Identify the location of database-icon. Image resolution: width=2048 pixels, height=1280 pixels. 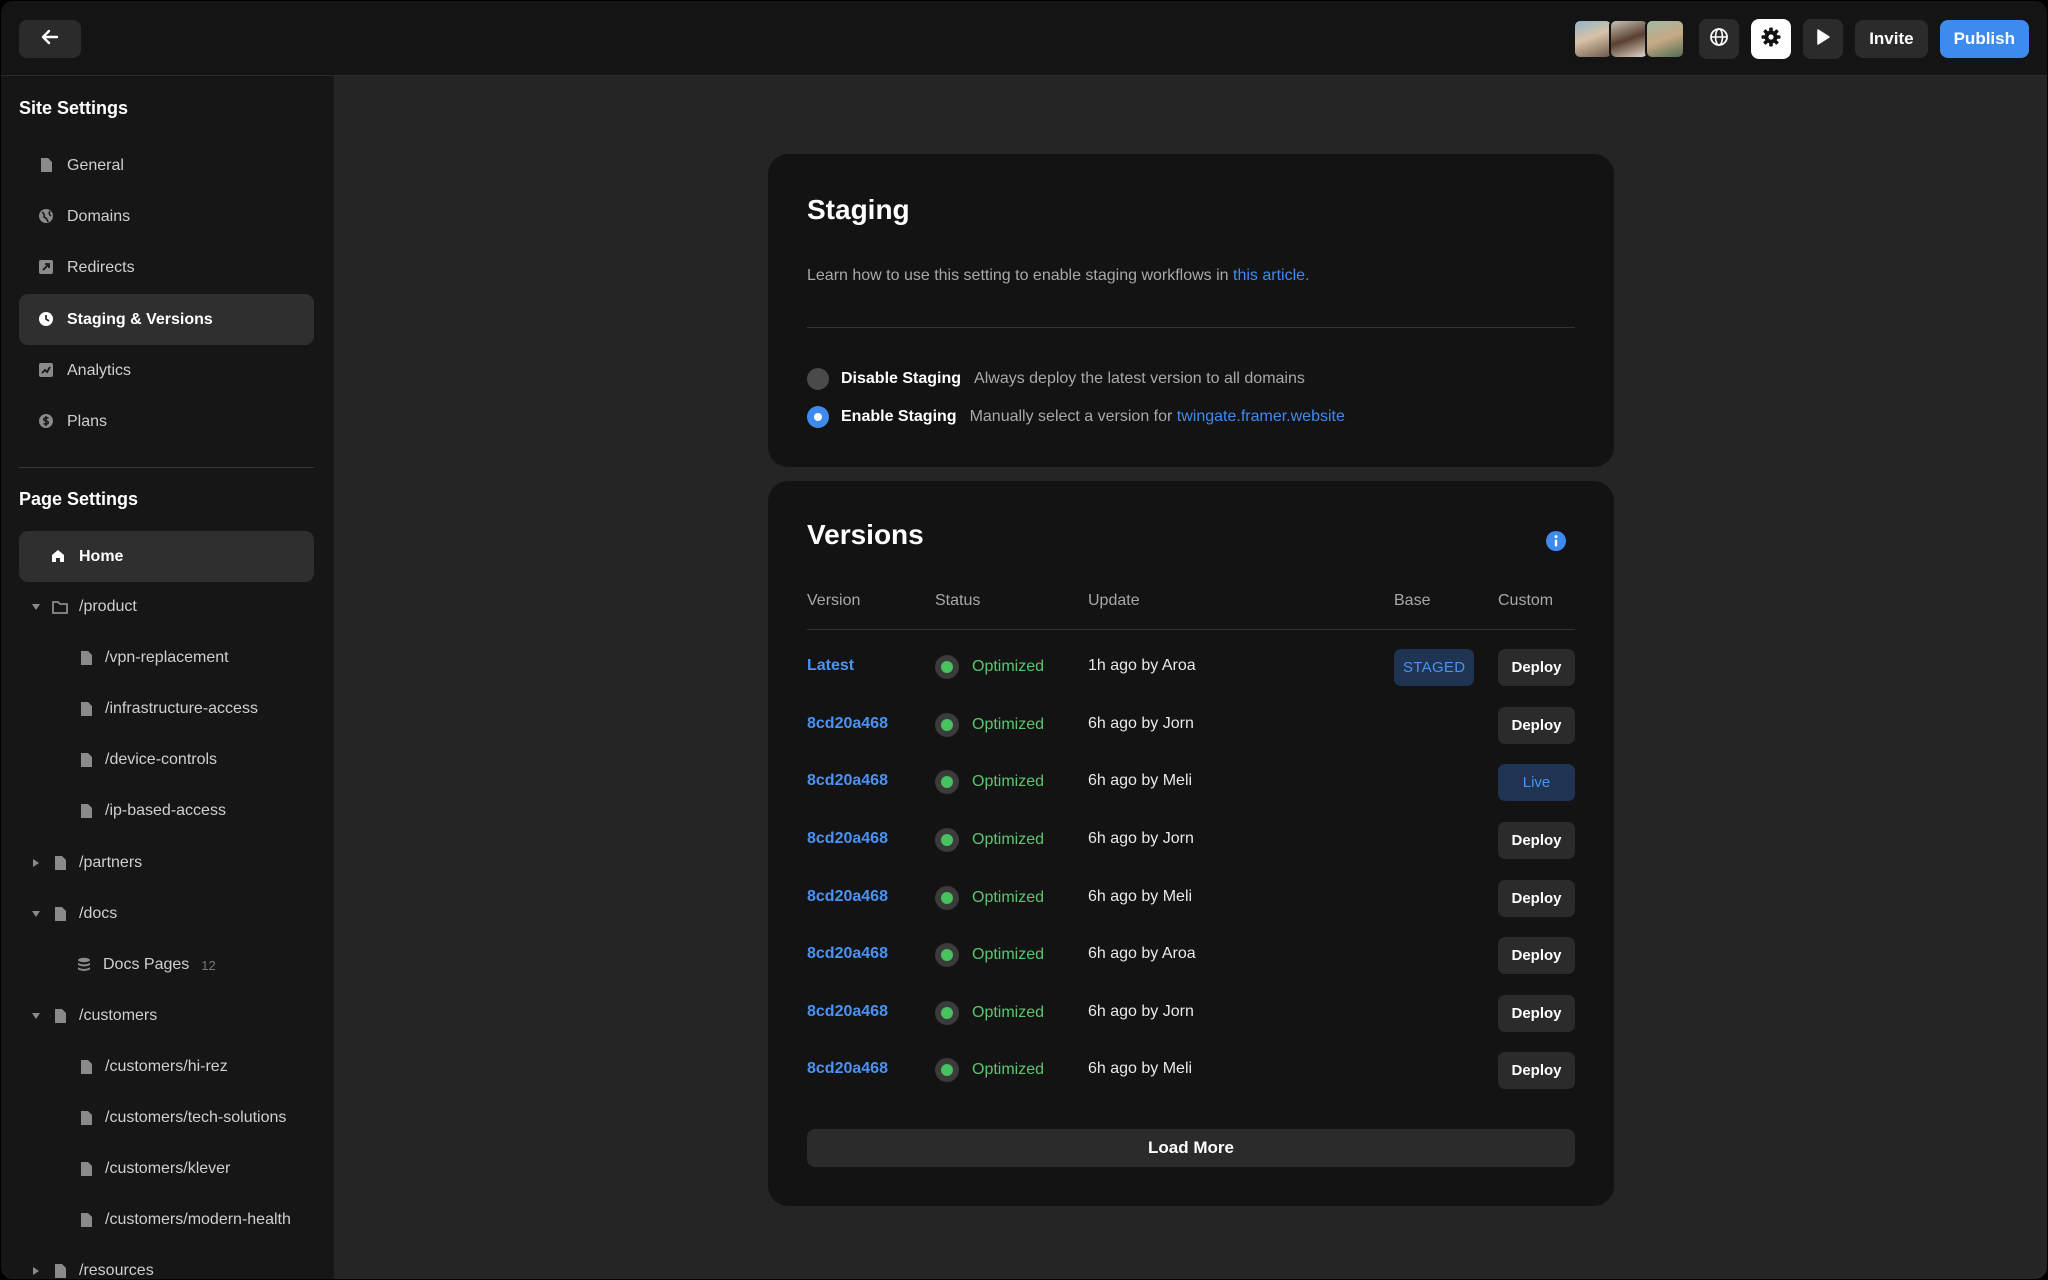
(84, 965).